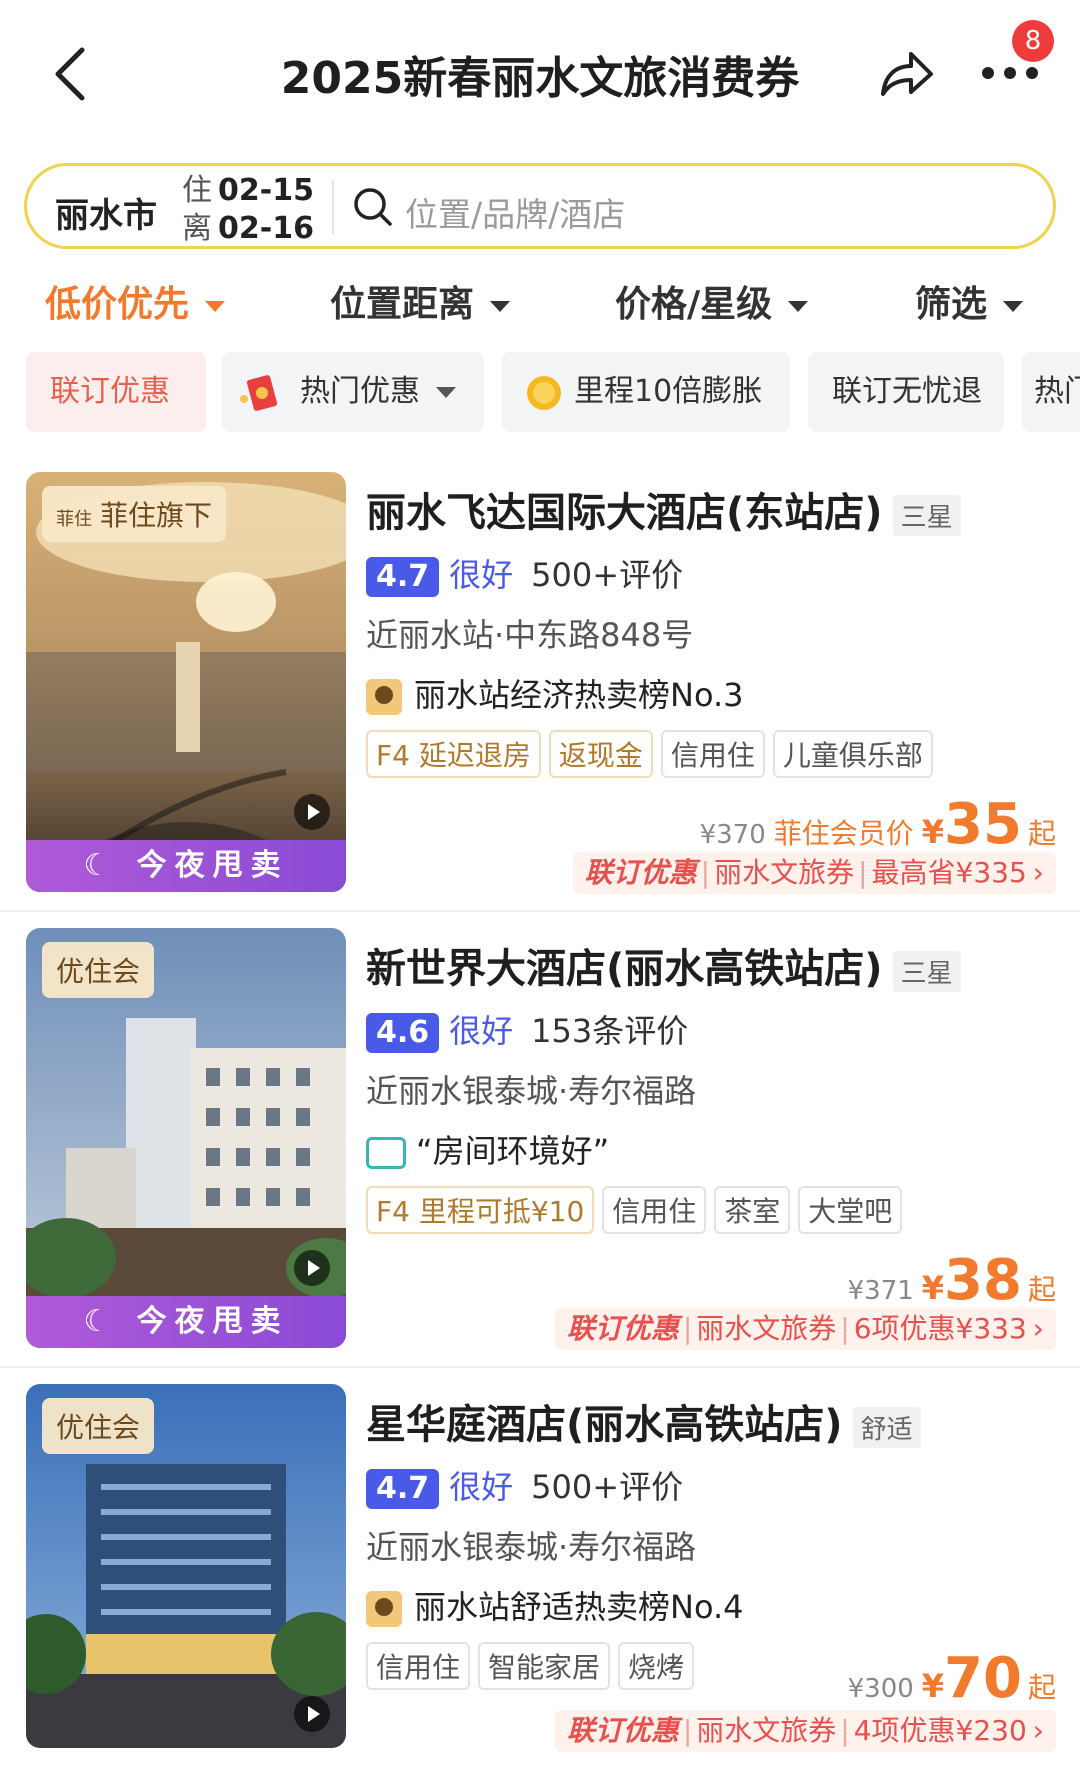 The width and height of the screenshot is (1080, 1785). I want to click on search-icon, so click(373, 207).